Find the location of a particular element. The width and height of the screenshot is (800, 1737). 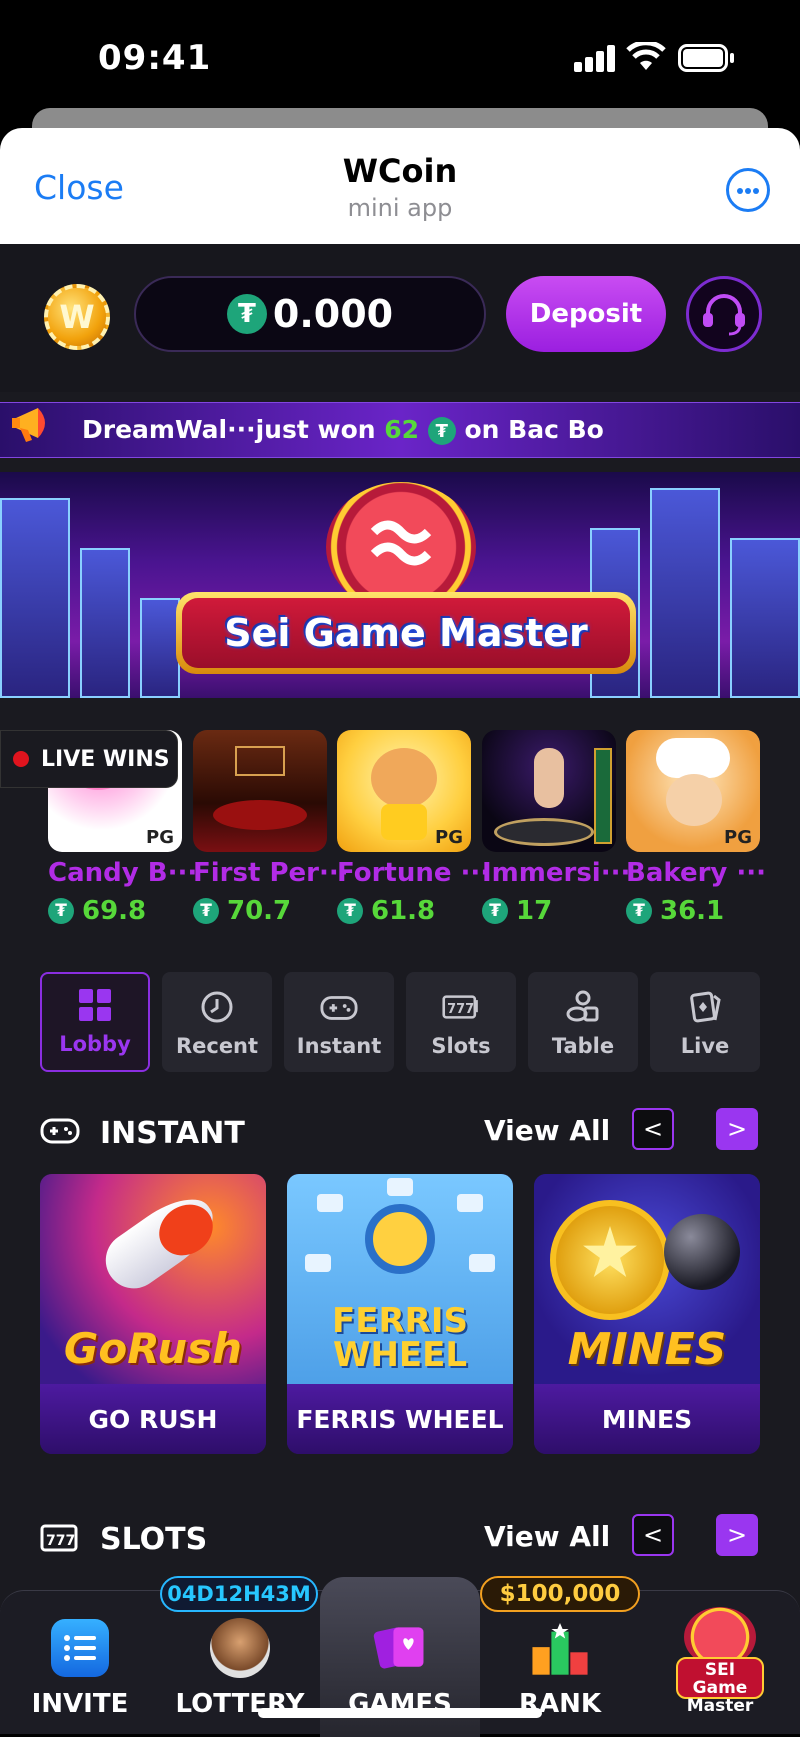

clock-icon is located at coordinates (217, 1007).